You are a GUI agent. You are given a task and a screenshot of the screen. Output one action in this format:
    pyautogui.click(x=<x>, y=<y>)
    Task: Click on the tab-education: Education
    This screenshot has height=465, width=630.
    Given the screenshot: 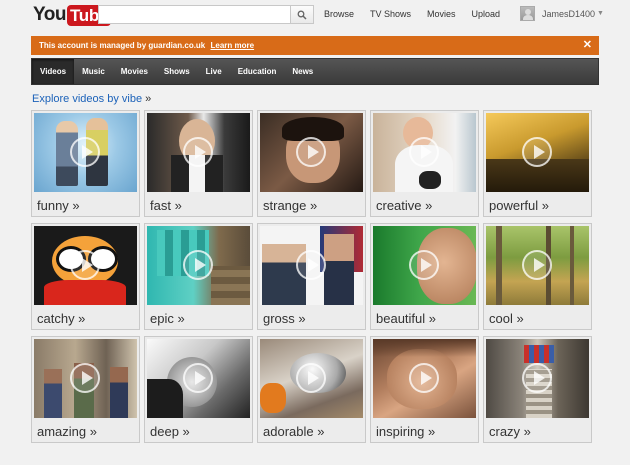 What is the action you would take?
    pyautogui.click(x=257, y=71)
    